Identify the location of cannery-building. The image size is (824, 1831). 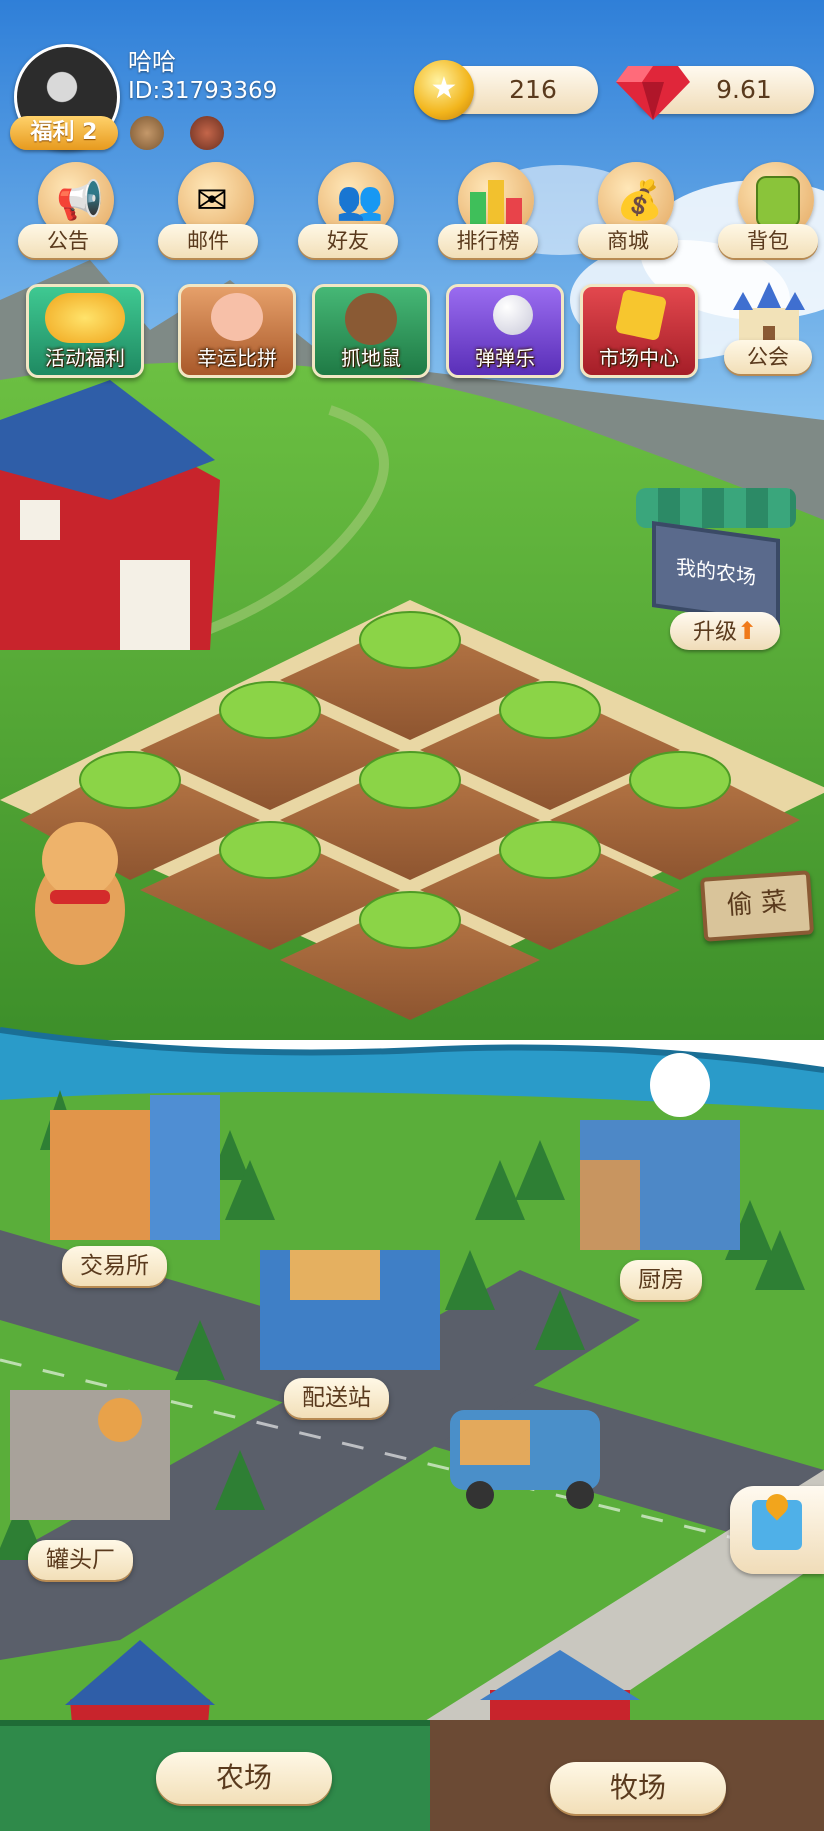
(90, 1455).